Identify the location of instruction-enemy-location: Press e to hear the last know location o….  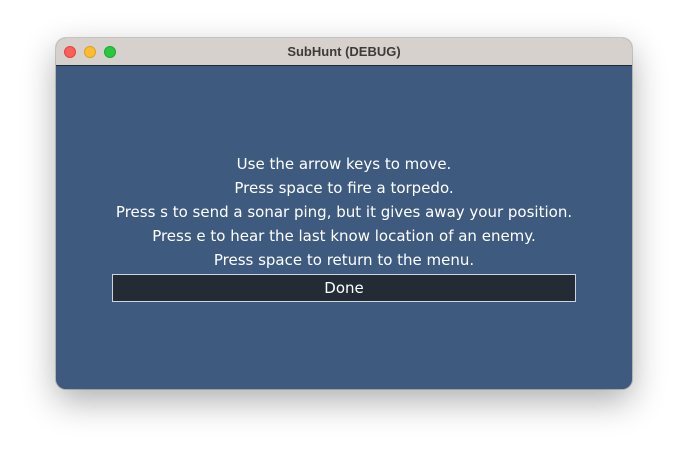
(344, 236).